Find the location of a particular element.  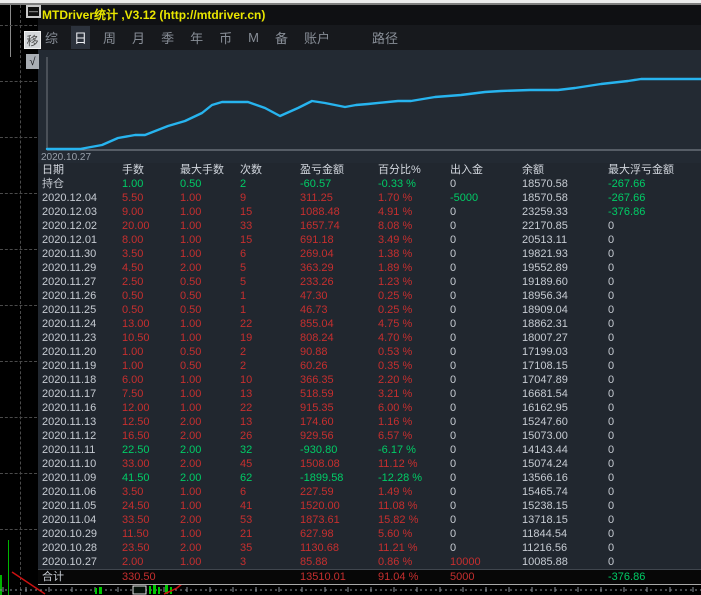

cell-balance: 18570.58 is located at coordinates (545, 184).